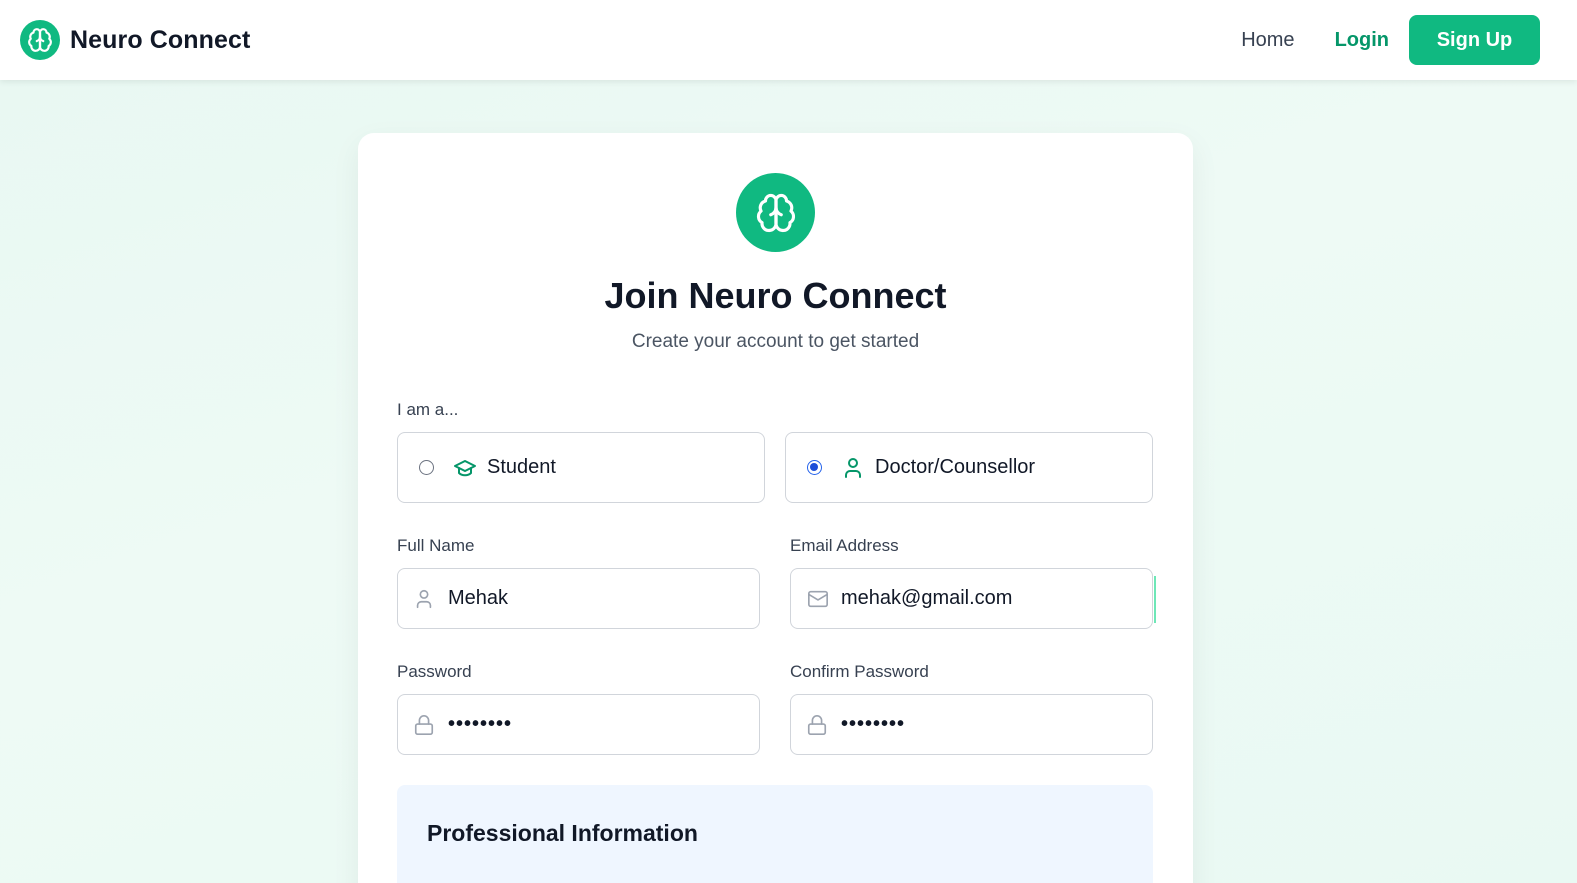  What do you see at coordinates (927, 598) in the screenshot?
I see `email-value: mehak@gmail.com` at bounding box center [927, 598].